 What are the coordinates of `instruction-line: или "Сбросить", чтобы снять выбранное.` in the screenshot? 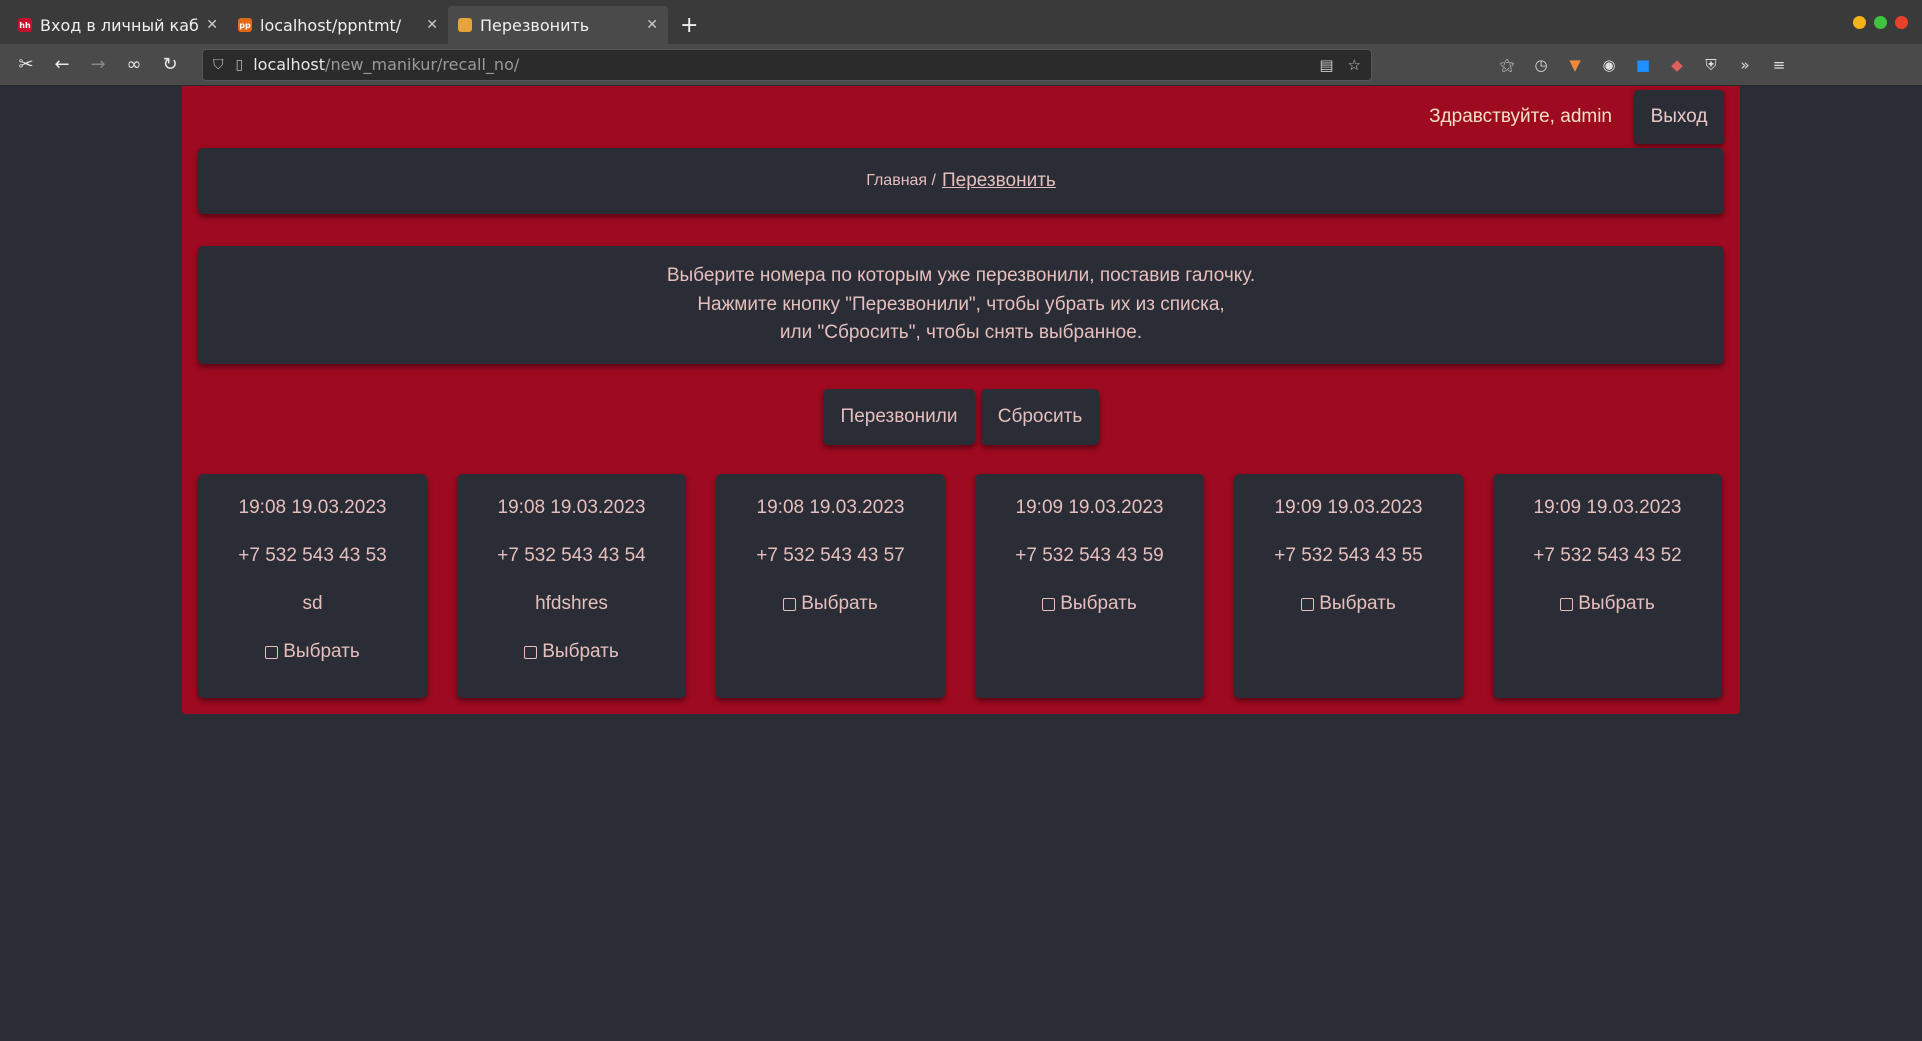 It's located at (961, 333).